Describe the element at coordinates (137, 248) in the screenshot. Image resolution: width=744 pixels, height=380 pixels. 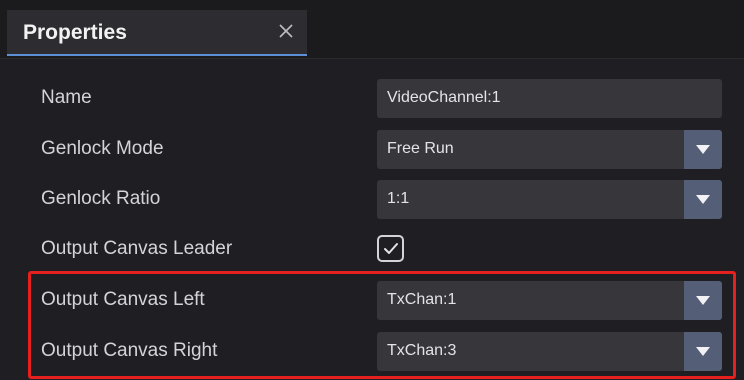
I see `property-label-output-canvas-leader: Output Canvas Leader` at that location.